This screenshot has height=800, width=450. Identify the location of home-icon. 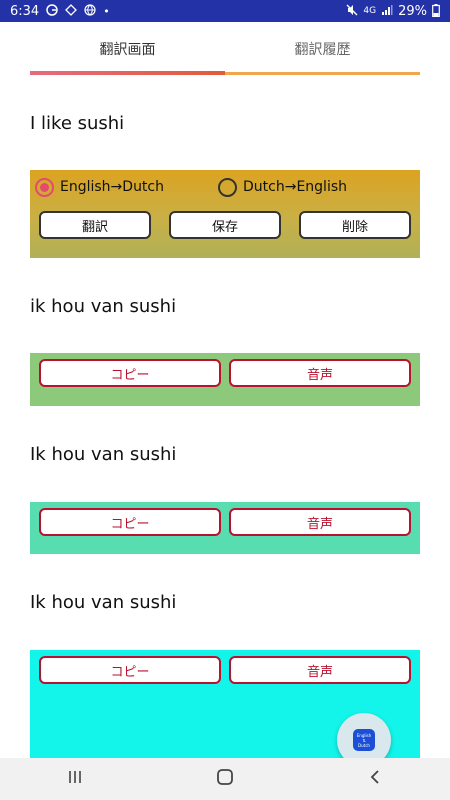
(225, 779).